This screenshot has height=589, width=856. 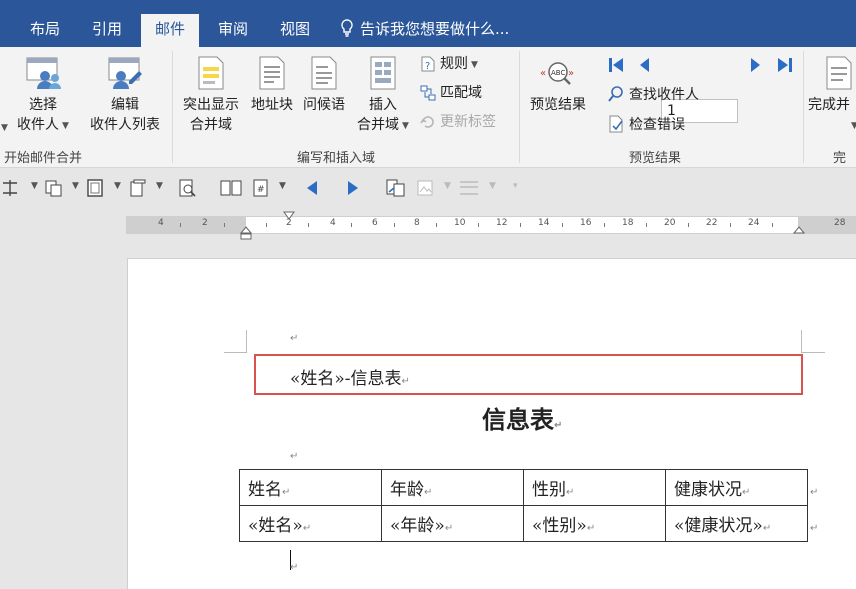 What do you see at coordinates (644, 65) in the screenshot?
I see `previous-record-icon` at bounding box center [644, 65].